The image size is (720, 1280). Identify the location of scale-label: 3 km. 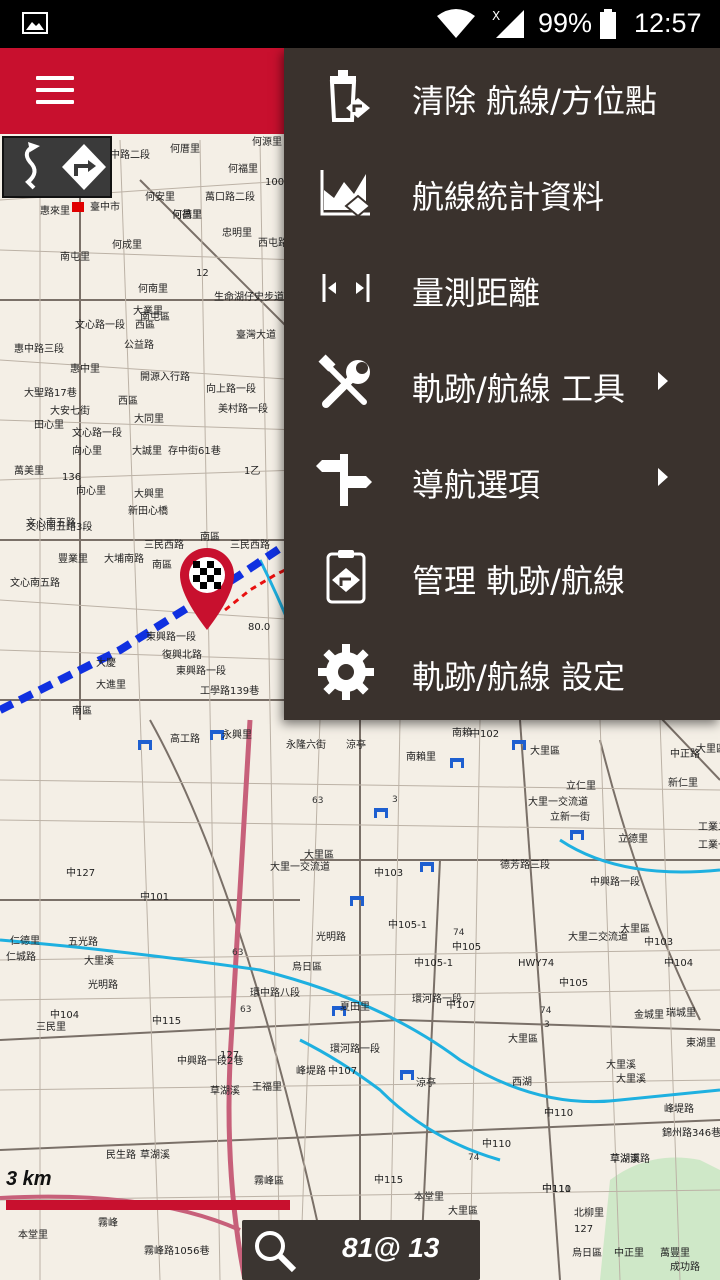
(29, 1179).